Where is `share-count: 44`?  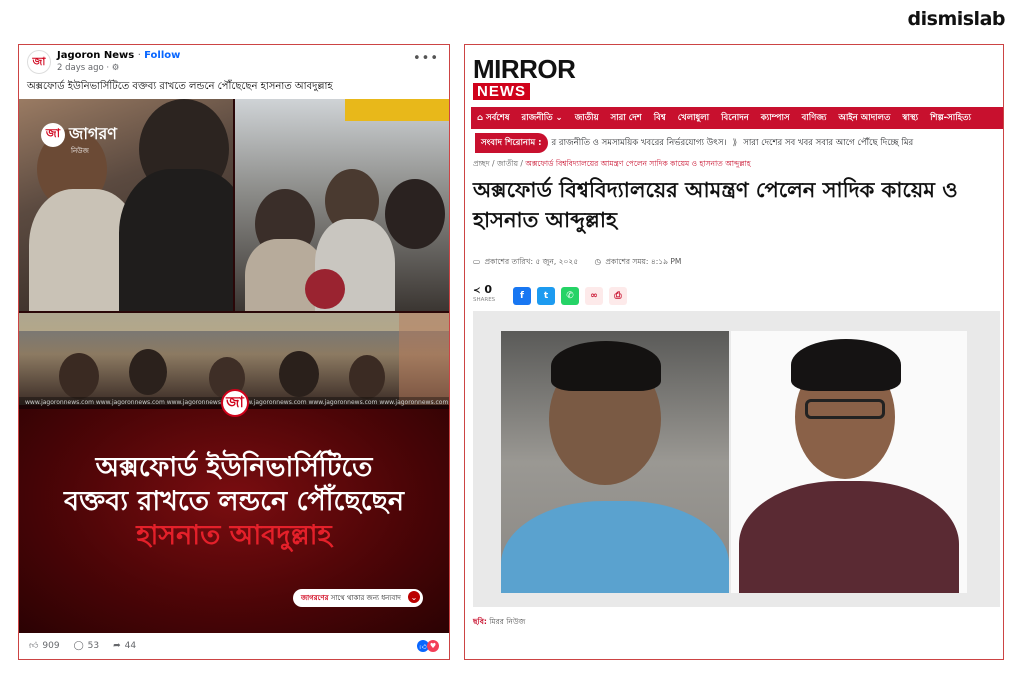
share-count: 44 is located at coordinates (130, 646).